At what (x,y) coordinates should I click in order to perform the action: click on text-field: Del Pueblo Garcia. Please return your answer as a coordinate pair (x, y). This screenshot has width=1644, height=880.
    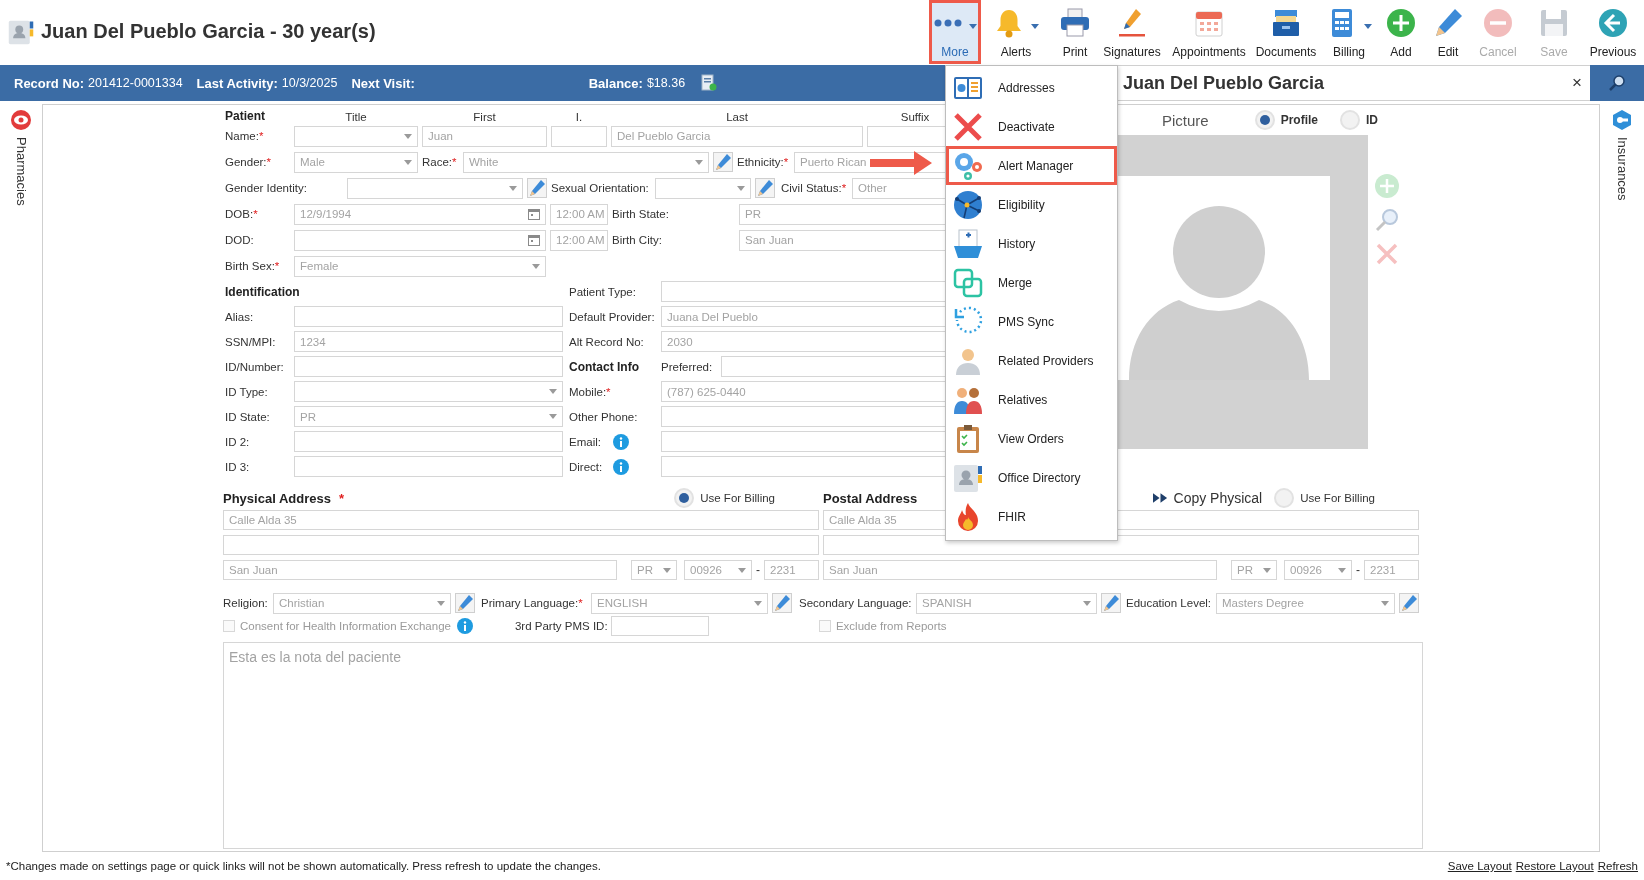
    Looking at the image, I should click on (737, 136).